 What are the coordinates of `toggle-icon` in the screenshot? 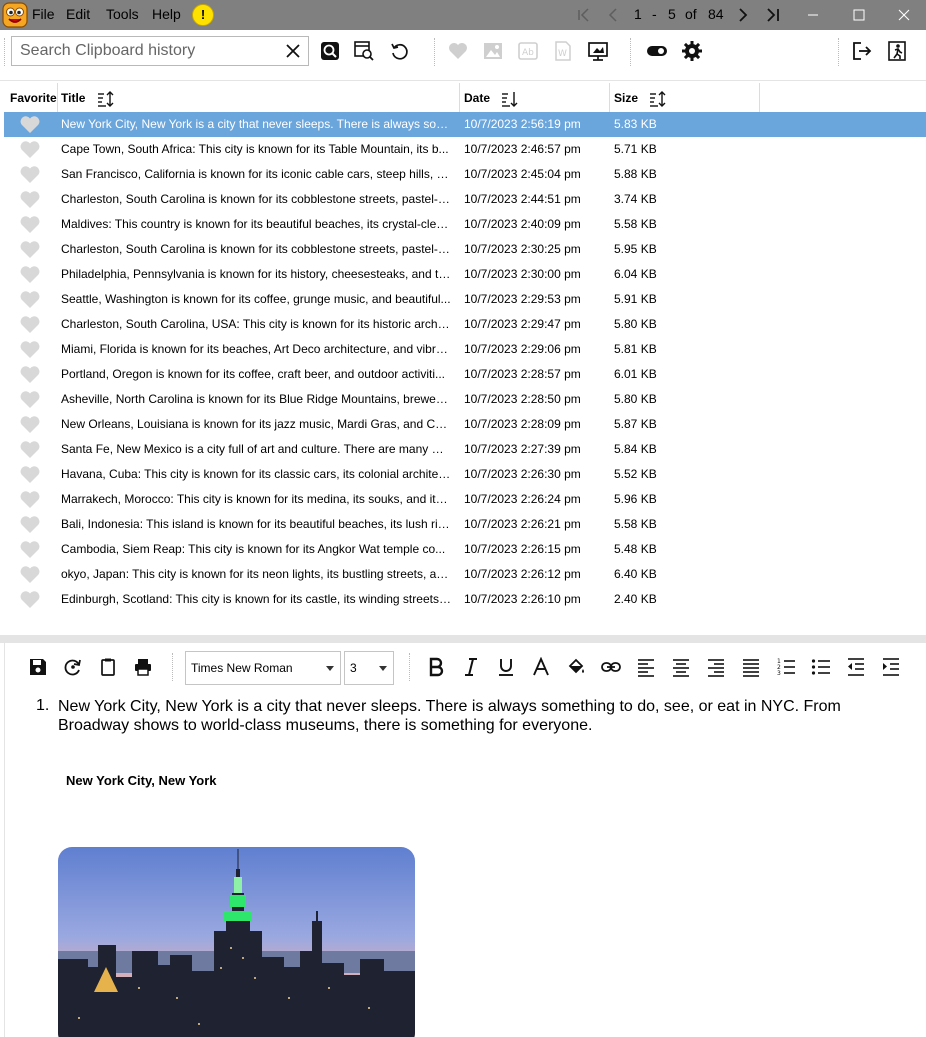 It's located at (657, 51).